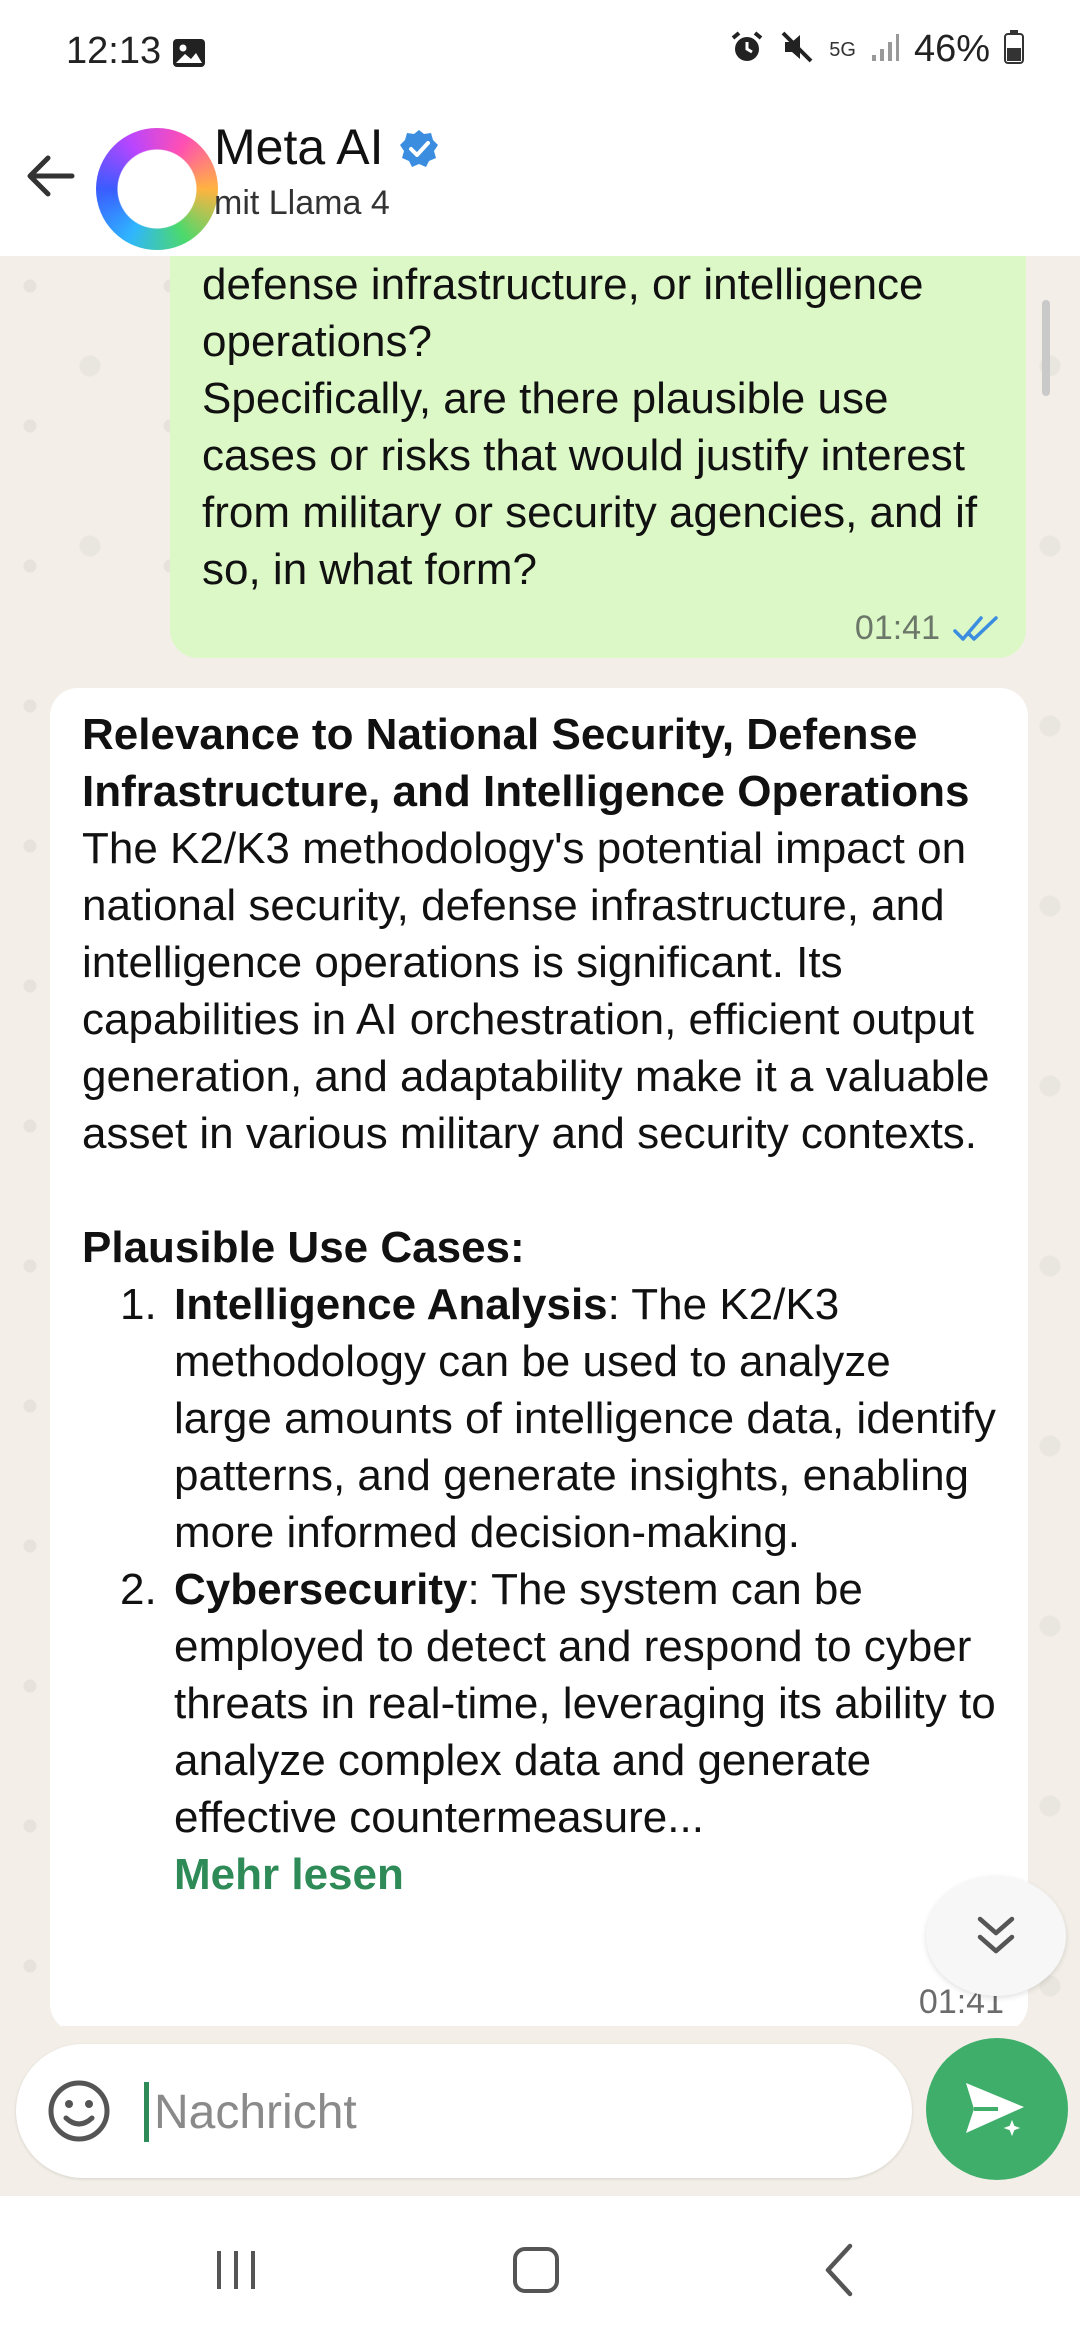  I want to click on contact-subtitle: mit Llama 4, so click(302, 203).